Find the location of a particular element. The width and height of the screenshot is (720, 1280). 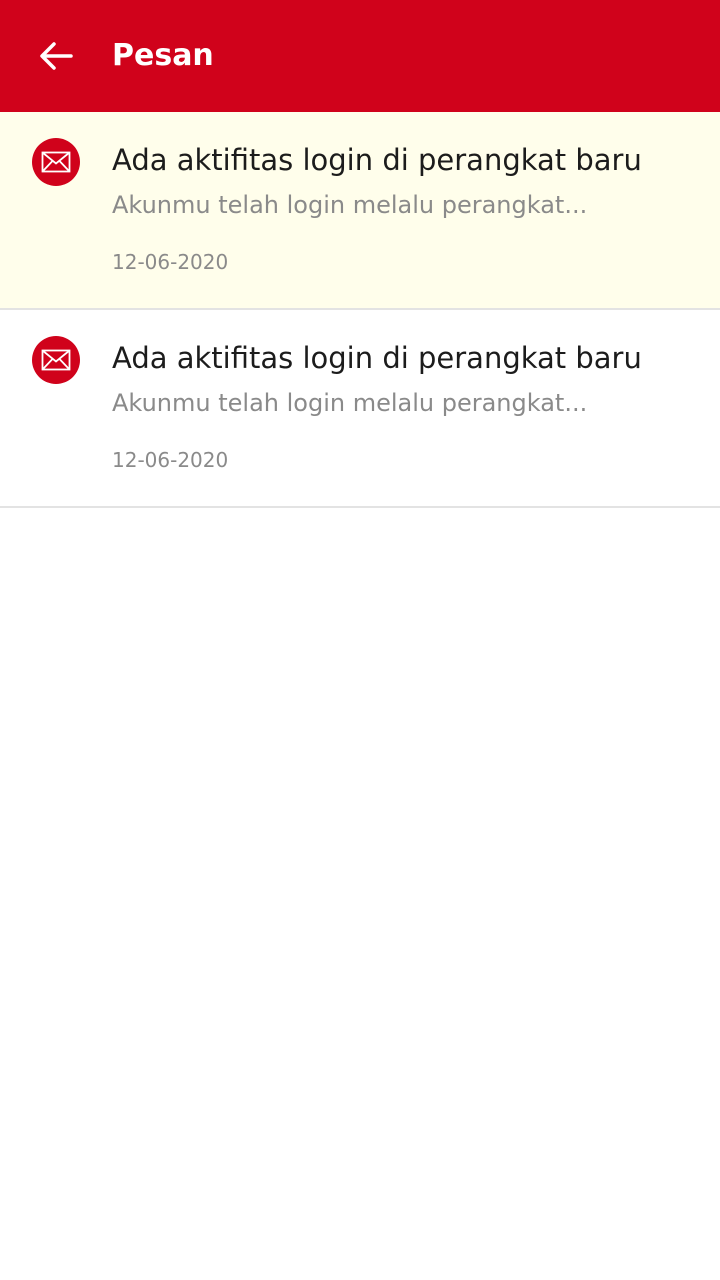

arrow-left-icon is located at coordinates (56, 56).